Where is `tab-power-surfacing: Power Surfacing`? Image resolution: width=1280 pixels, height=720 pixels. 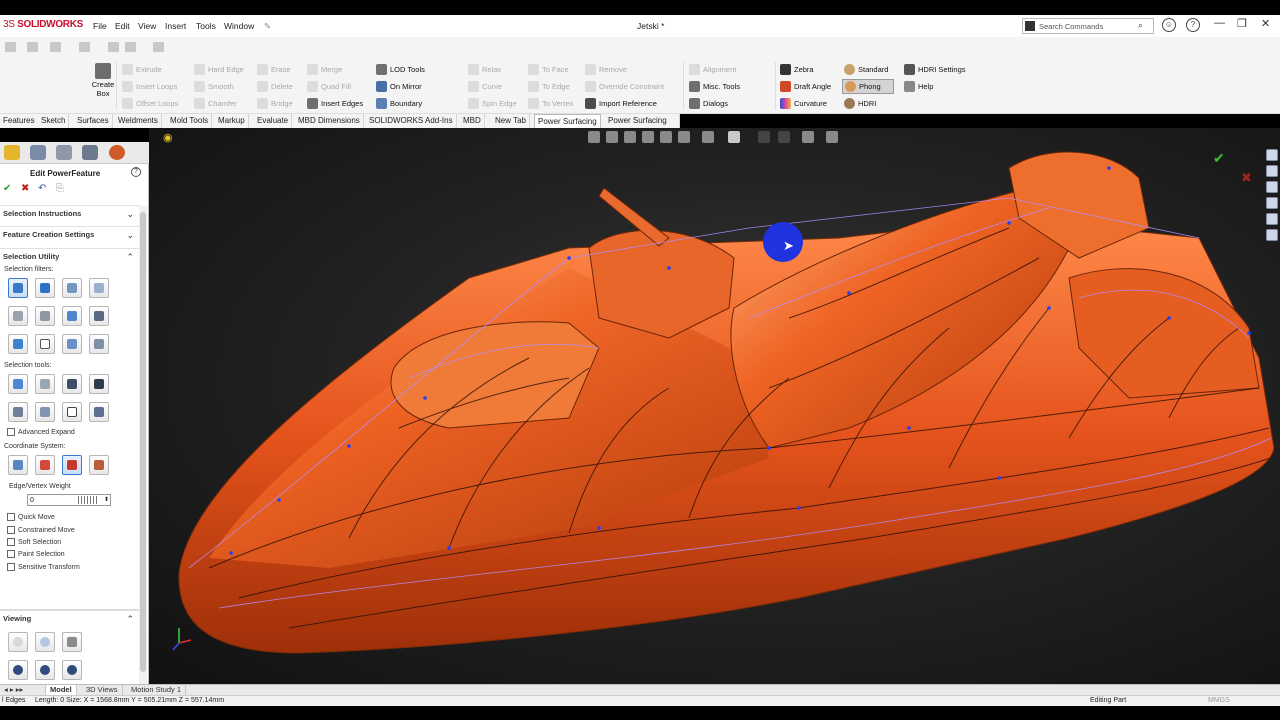
tab-power-surfacing: Power Surfacing is located at coordinates (567, 121).